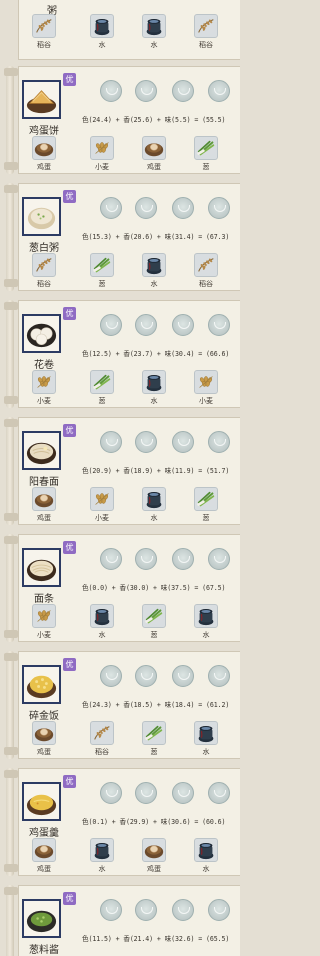 This screenshot has width=320, height=956. I want to click on score-formula: 色(0.1) + 香(29.9) + 味(30.6) = (60.6), so click(154, 822).